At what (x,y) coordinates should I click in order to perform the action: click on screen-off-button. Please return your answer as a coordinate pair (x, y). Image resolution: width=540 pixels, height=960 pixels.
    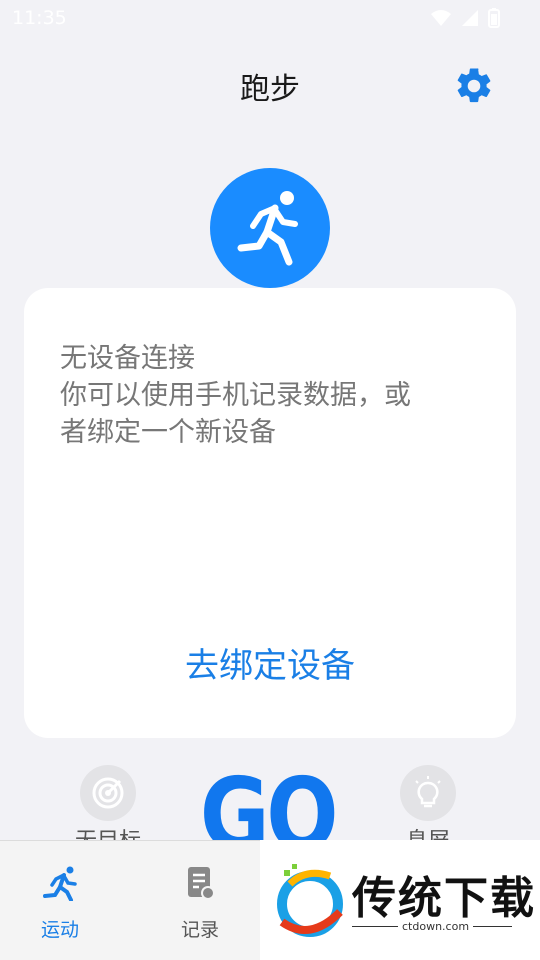
    Looking at the image, I should click on (428, 793).